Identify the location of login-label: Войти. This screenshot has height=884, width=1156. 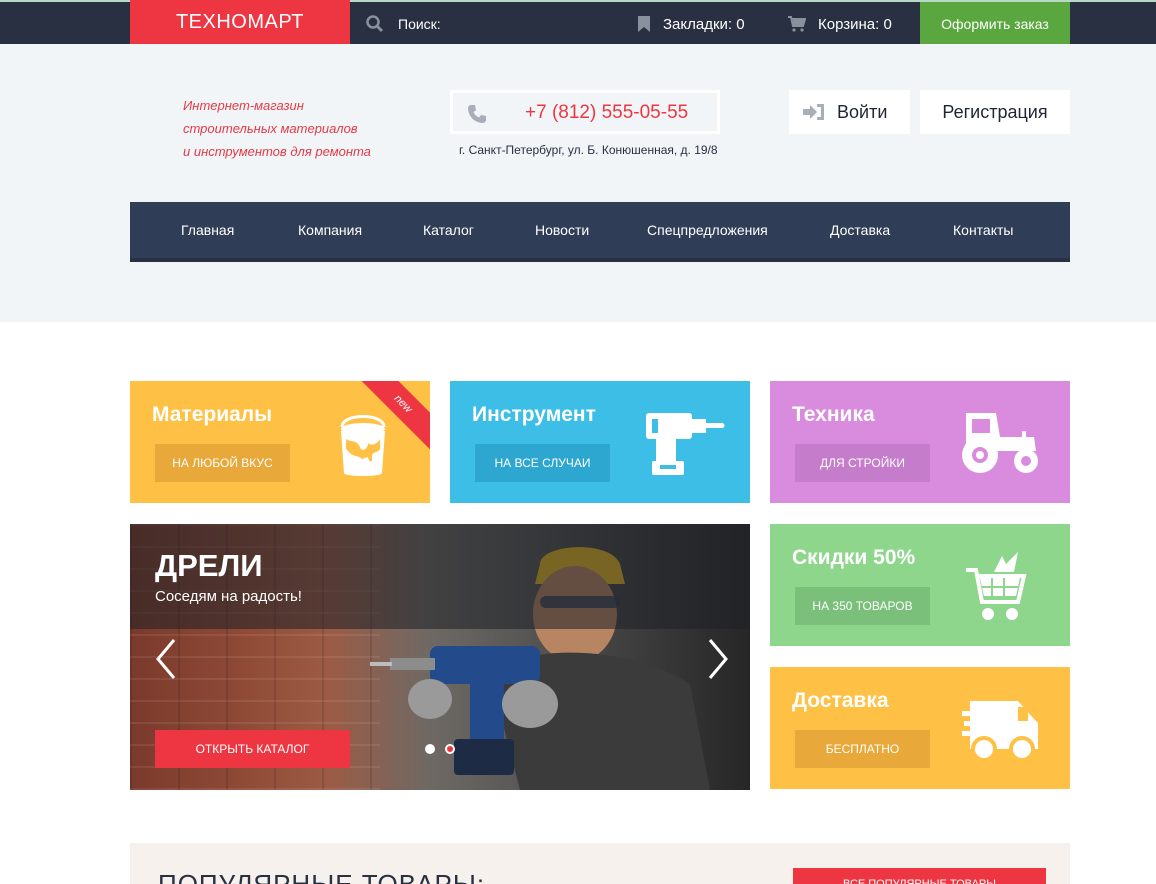
(862, 111).